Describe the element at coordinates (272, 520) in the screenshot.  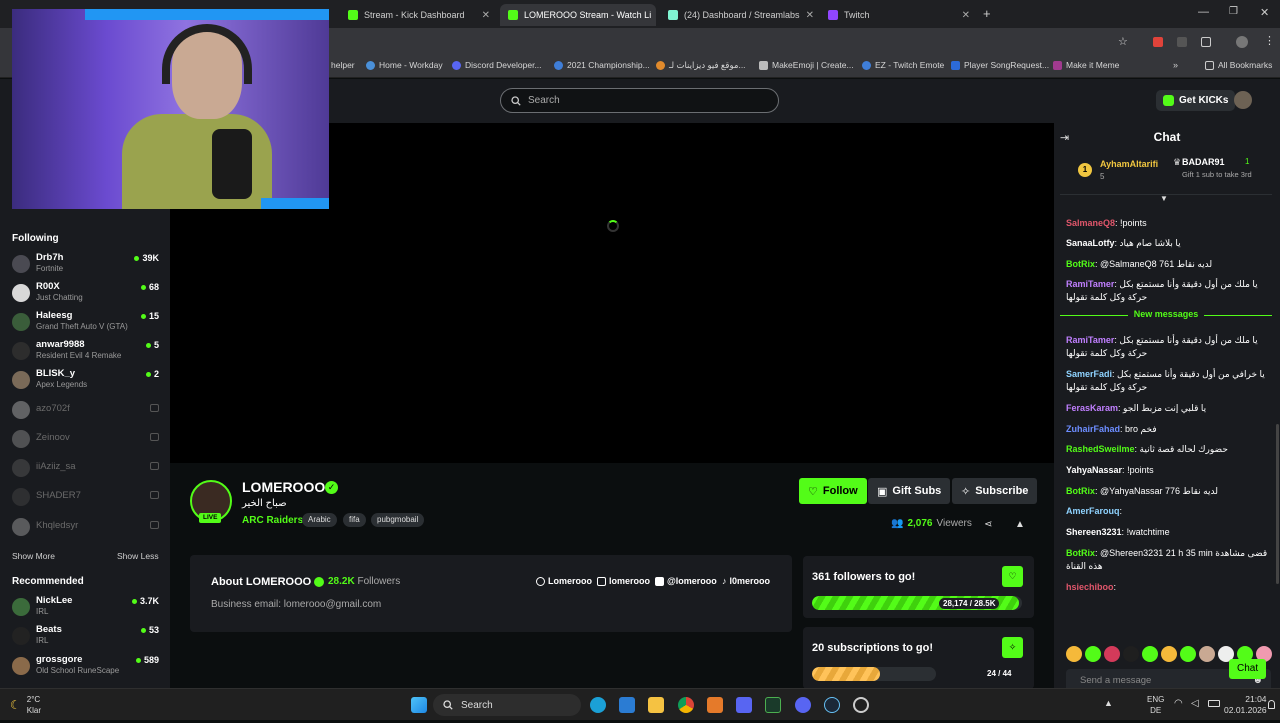
I see `stream-category: ARC Raiders` at that location.